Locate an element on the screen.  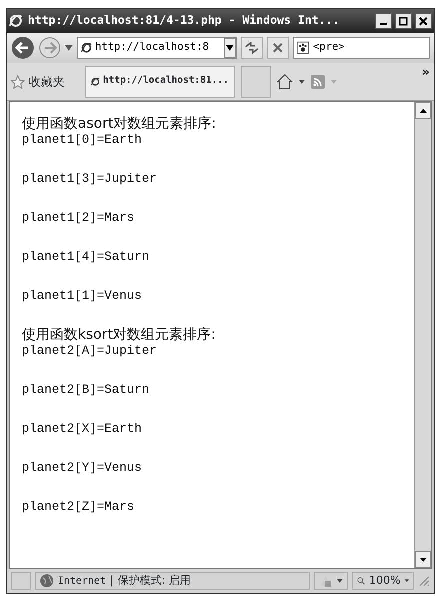
output-line: planet2[B]=Saturn is located at coordinates (86, 390).